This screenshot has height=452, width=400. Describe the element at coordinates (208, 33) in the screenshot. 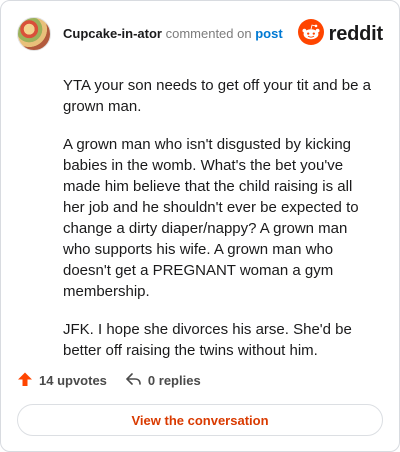

I see `action-text: commented on` at that location.